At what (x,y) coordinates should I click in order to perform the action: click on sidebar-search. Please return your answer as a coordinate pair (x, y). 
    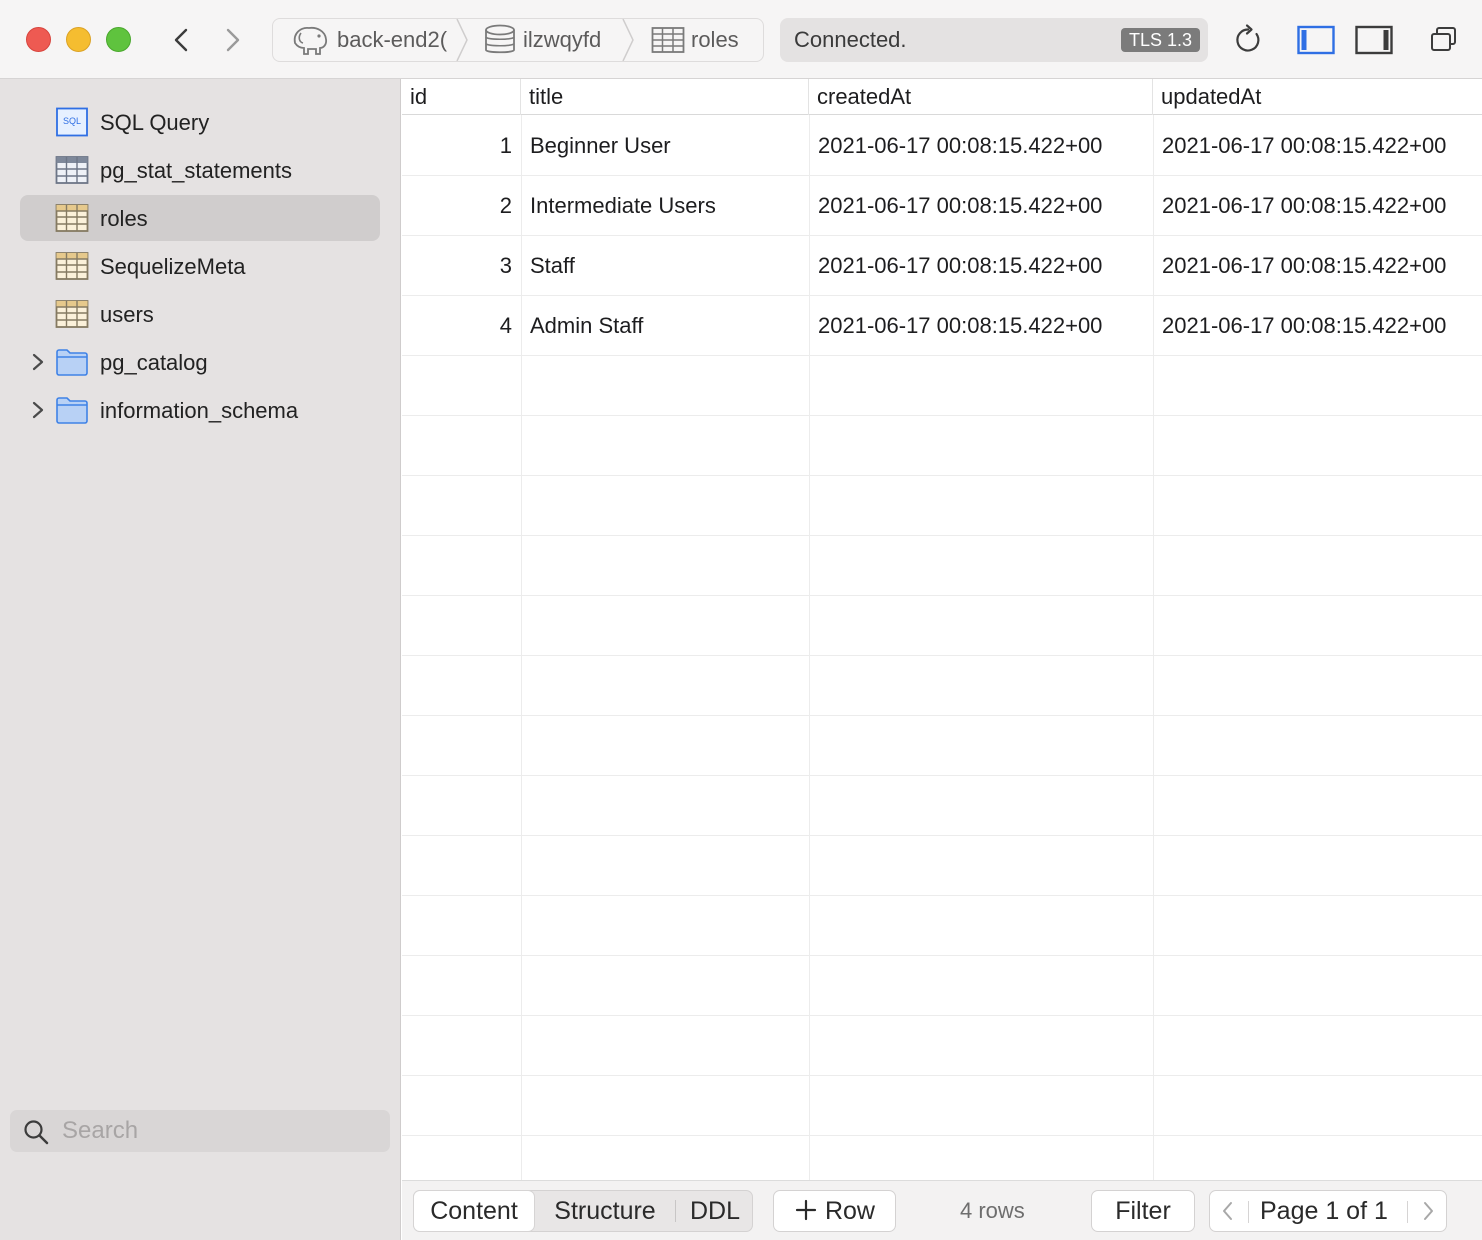
    Looking at the image, I should click on (200, 1131).